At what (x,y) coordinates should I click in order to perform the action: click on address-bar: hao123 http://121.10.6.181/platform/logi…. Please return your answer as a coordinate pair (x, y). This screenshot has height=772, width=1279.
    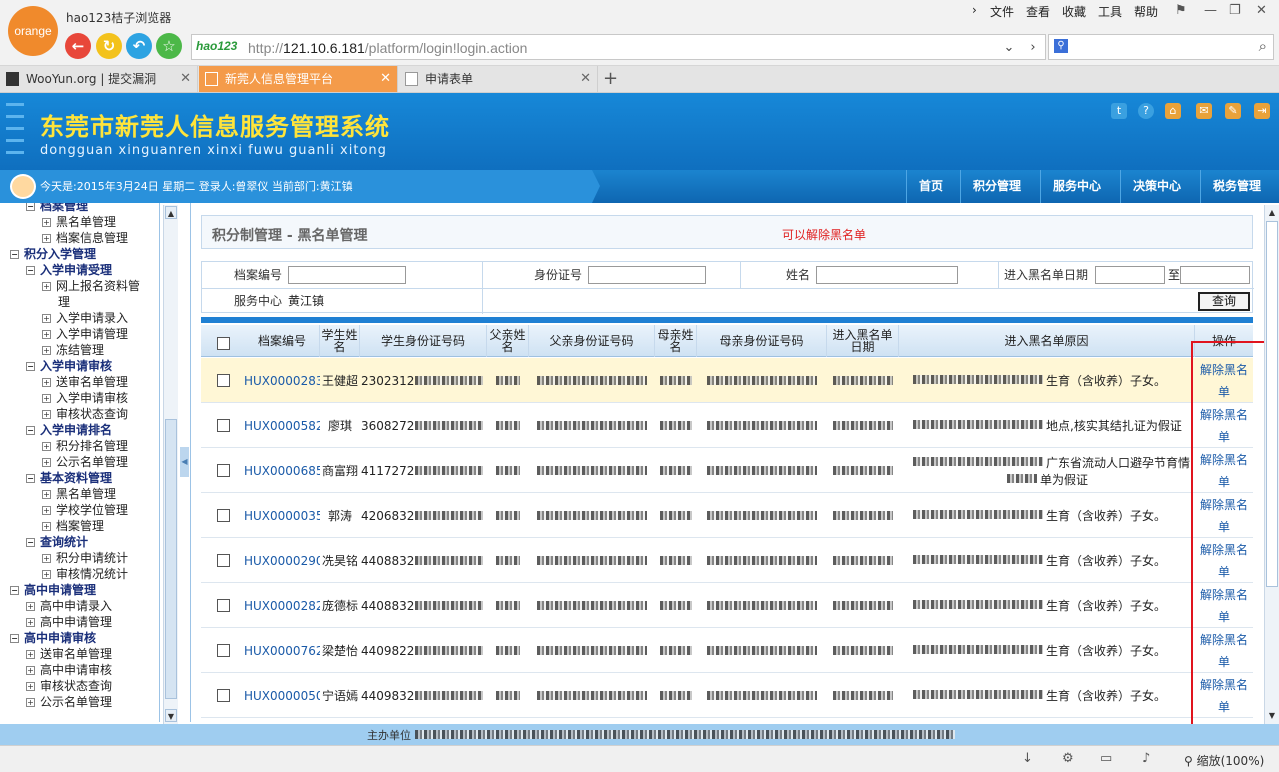
    Looking at the image, I should click on (618, 47).